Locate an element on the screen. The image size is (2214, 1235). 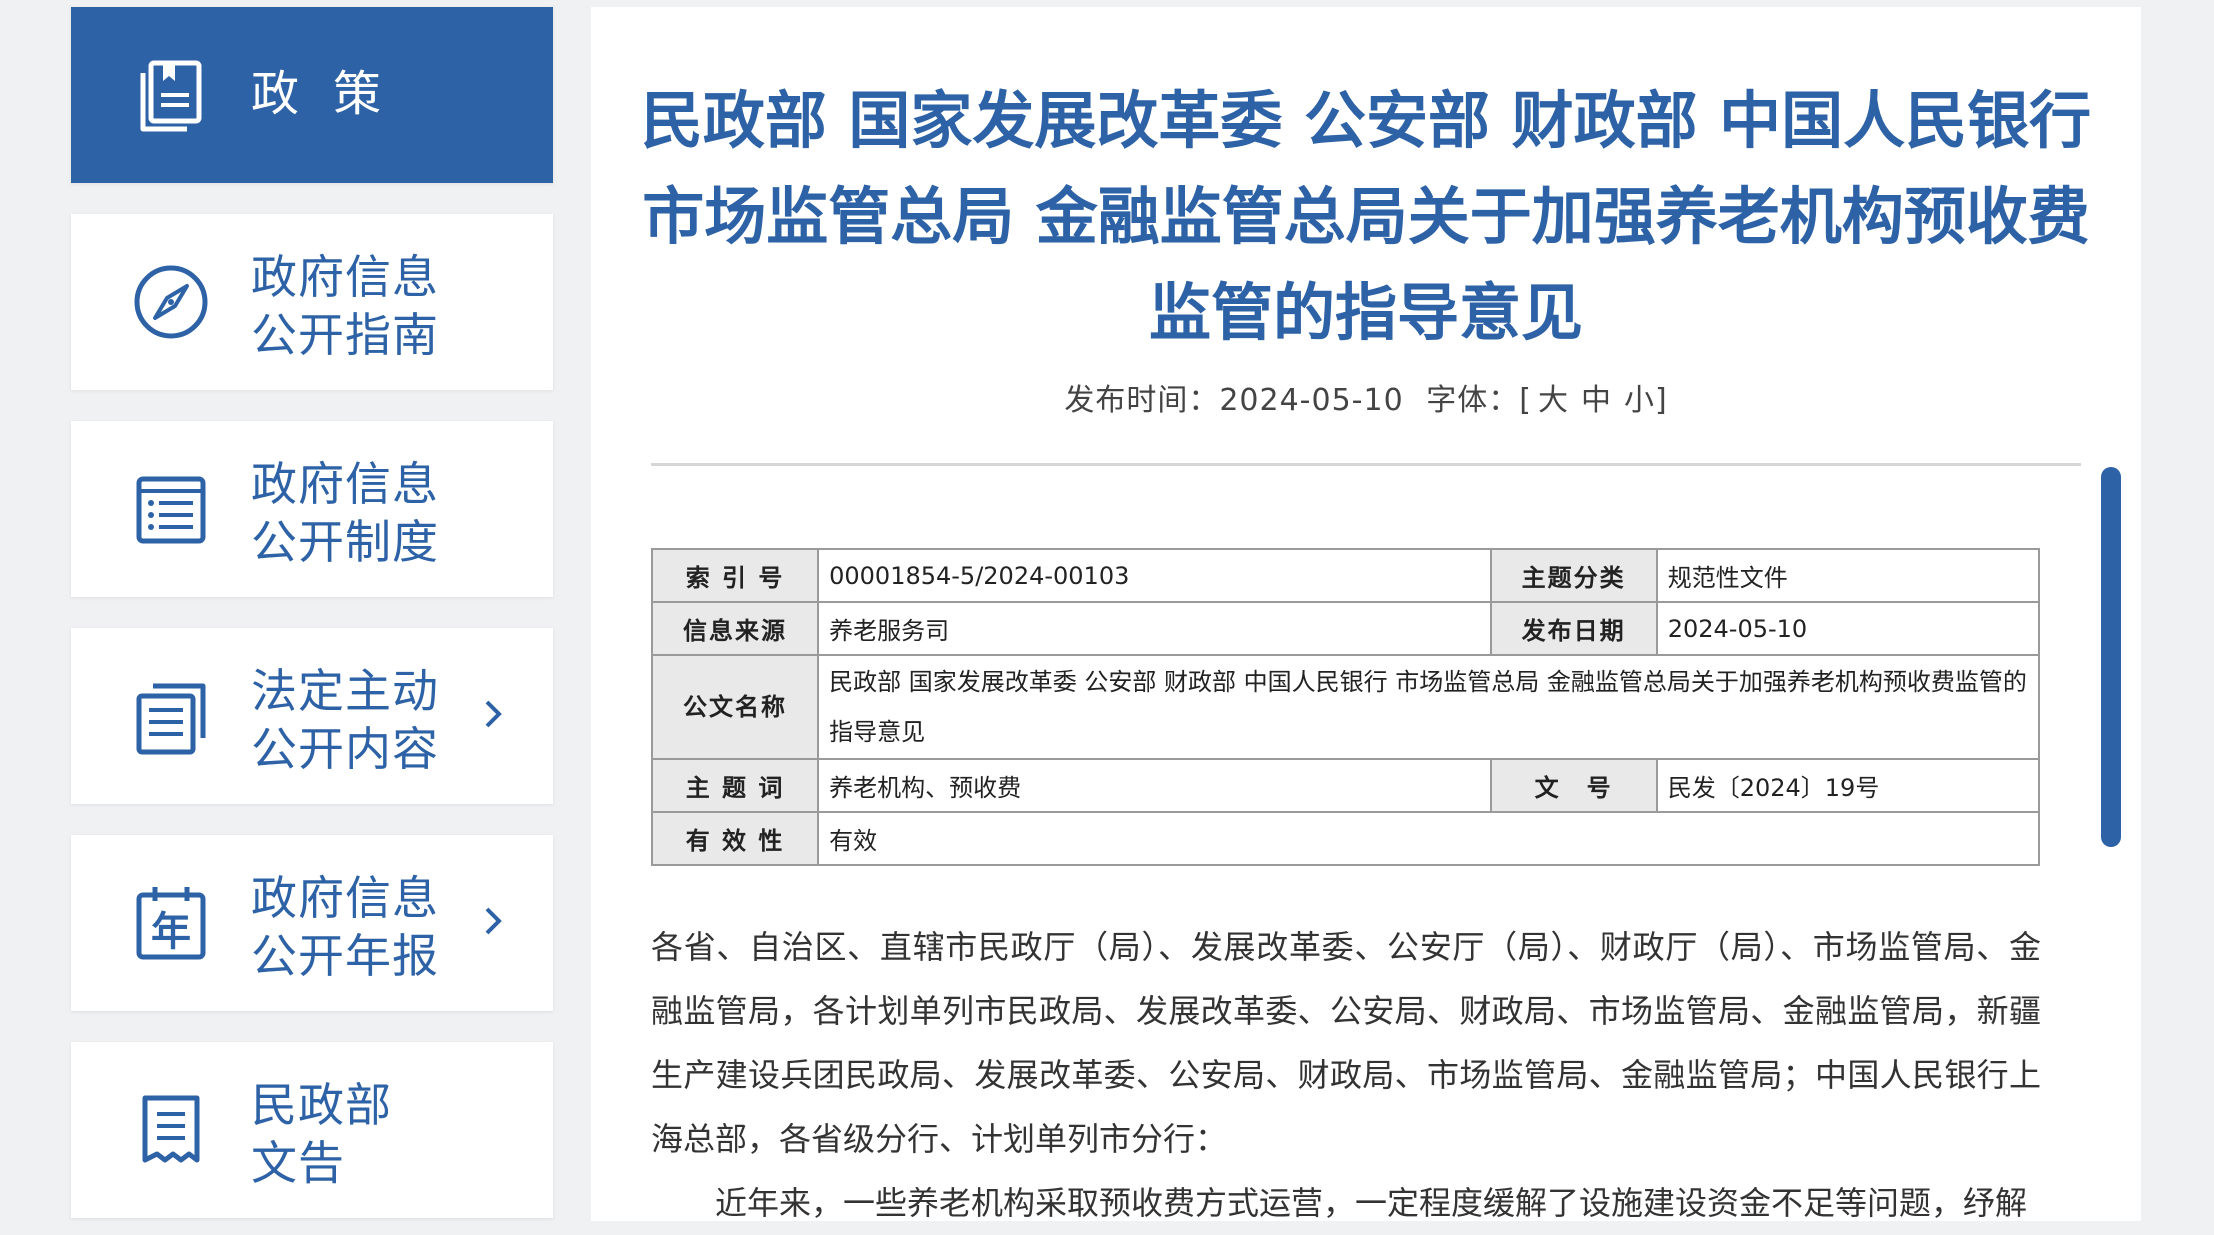
publish-date: 发布时间：2024-05-10 is located at coordinates (1234, 400).